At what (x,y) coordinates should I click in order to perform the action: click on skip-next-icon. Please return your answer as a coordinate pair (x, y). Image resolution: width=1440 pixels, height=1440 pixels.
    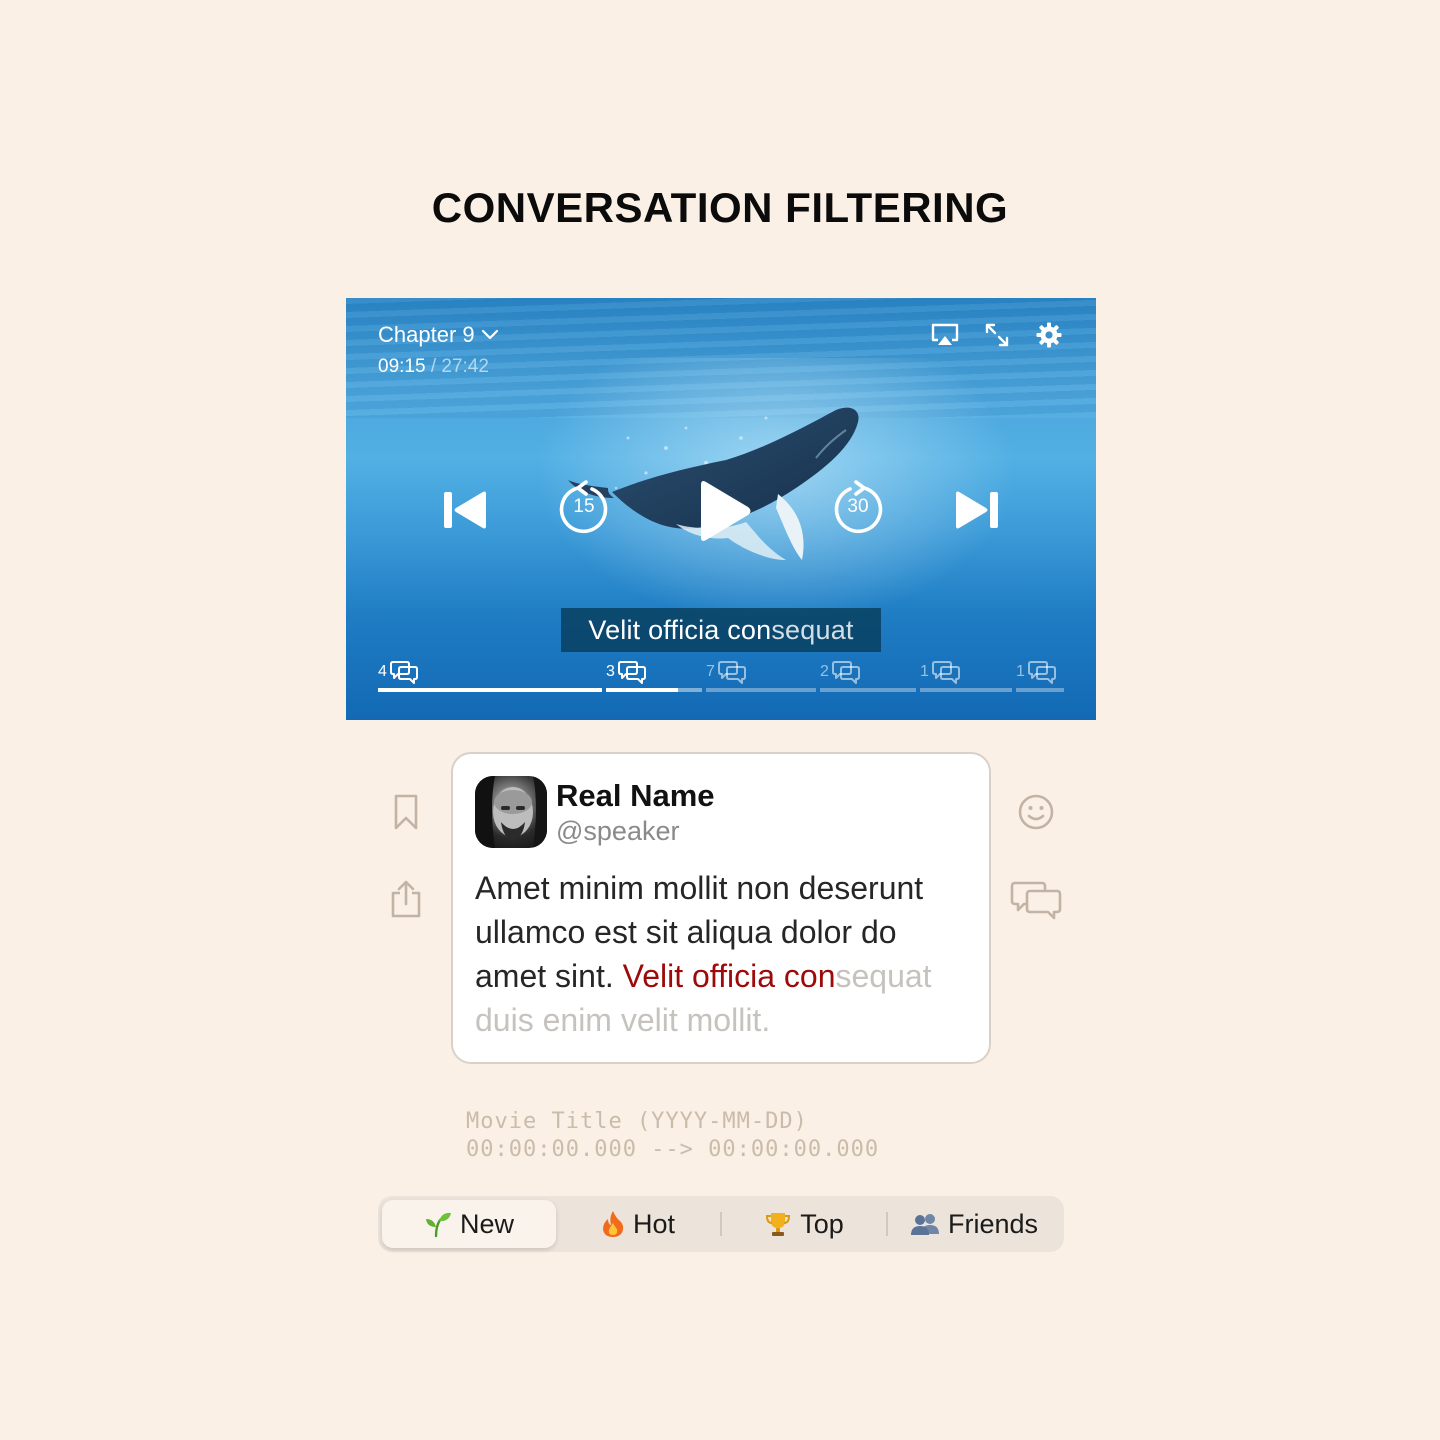
    Looking at the image, I should click on (977, 510).